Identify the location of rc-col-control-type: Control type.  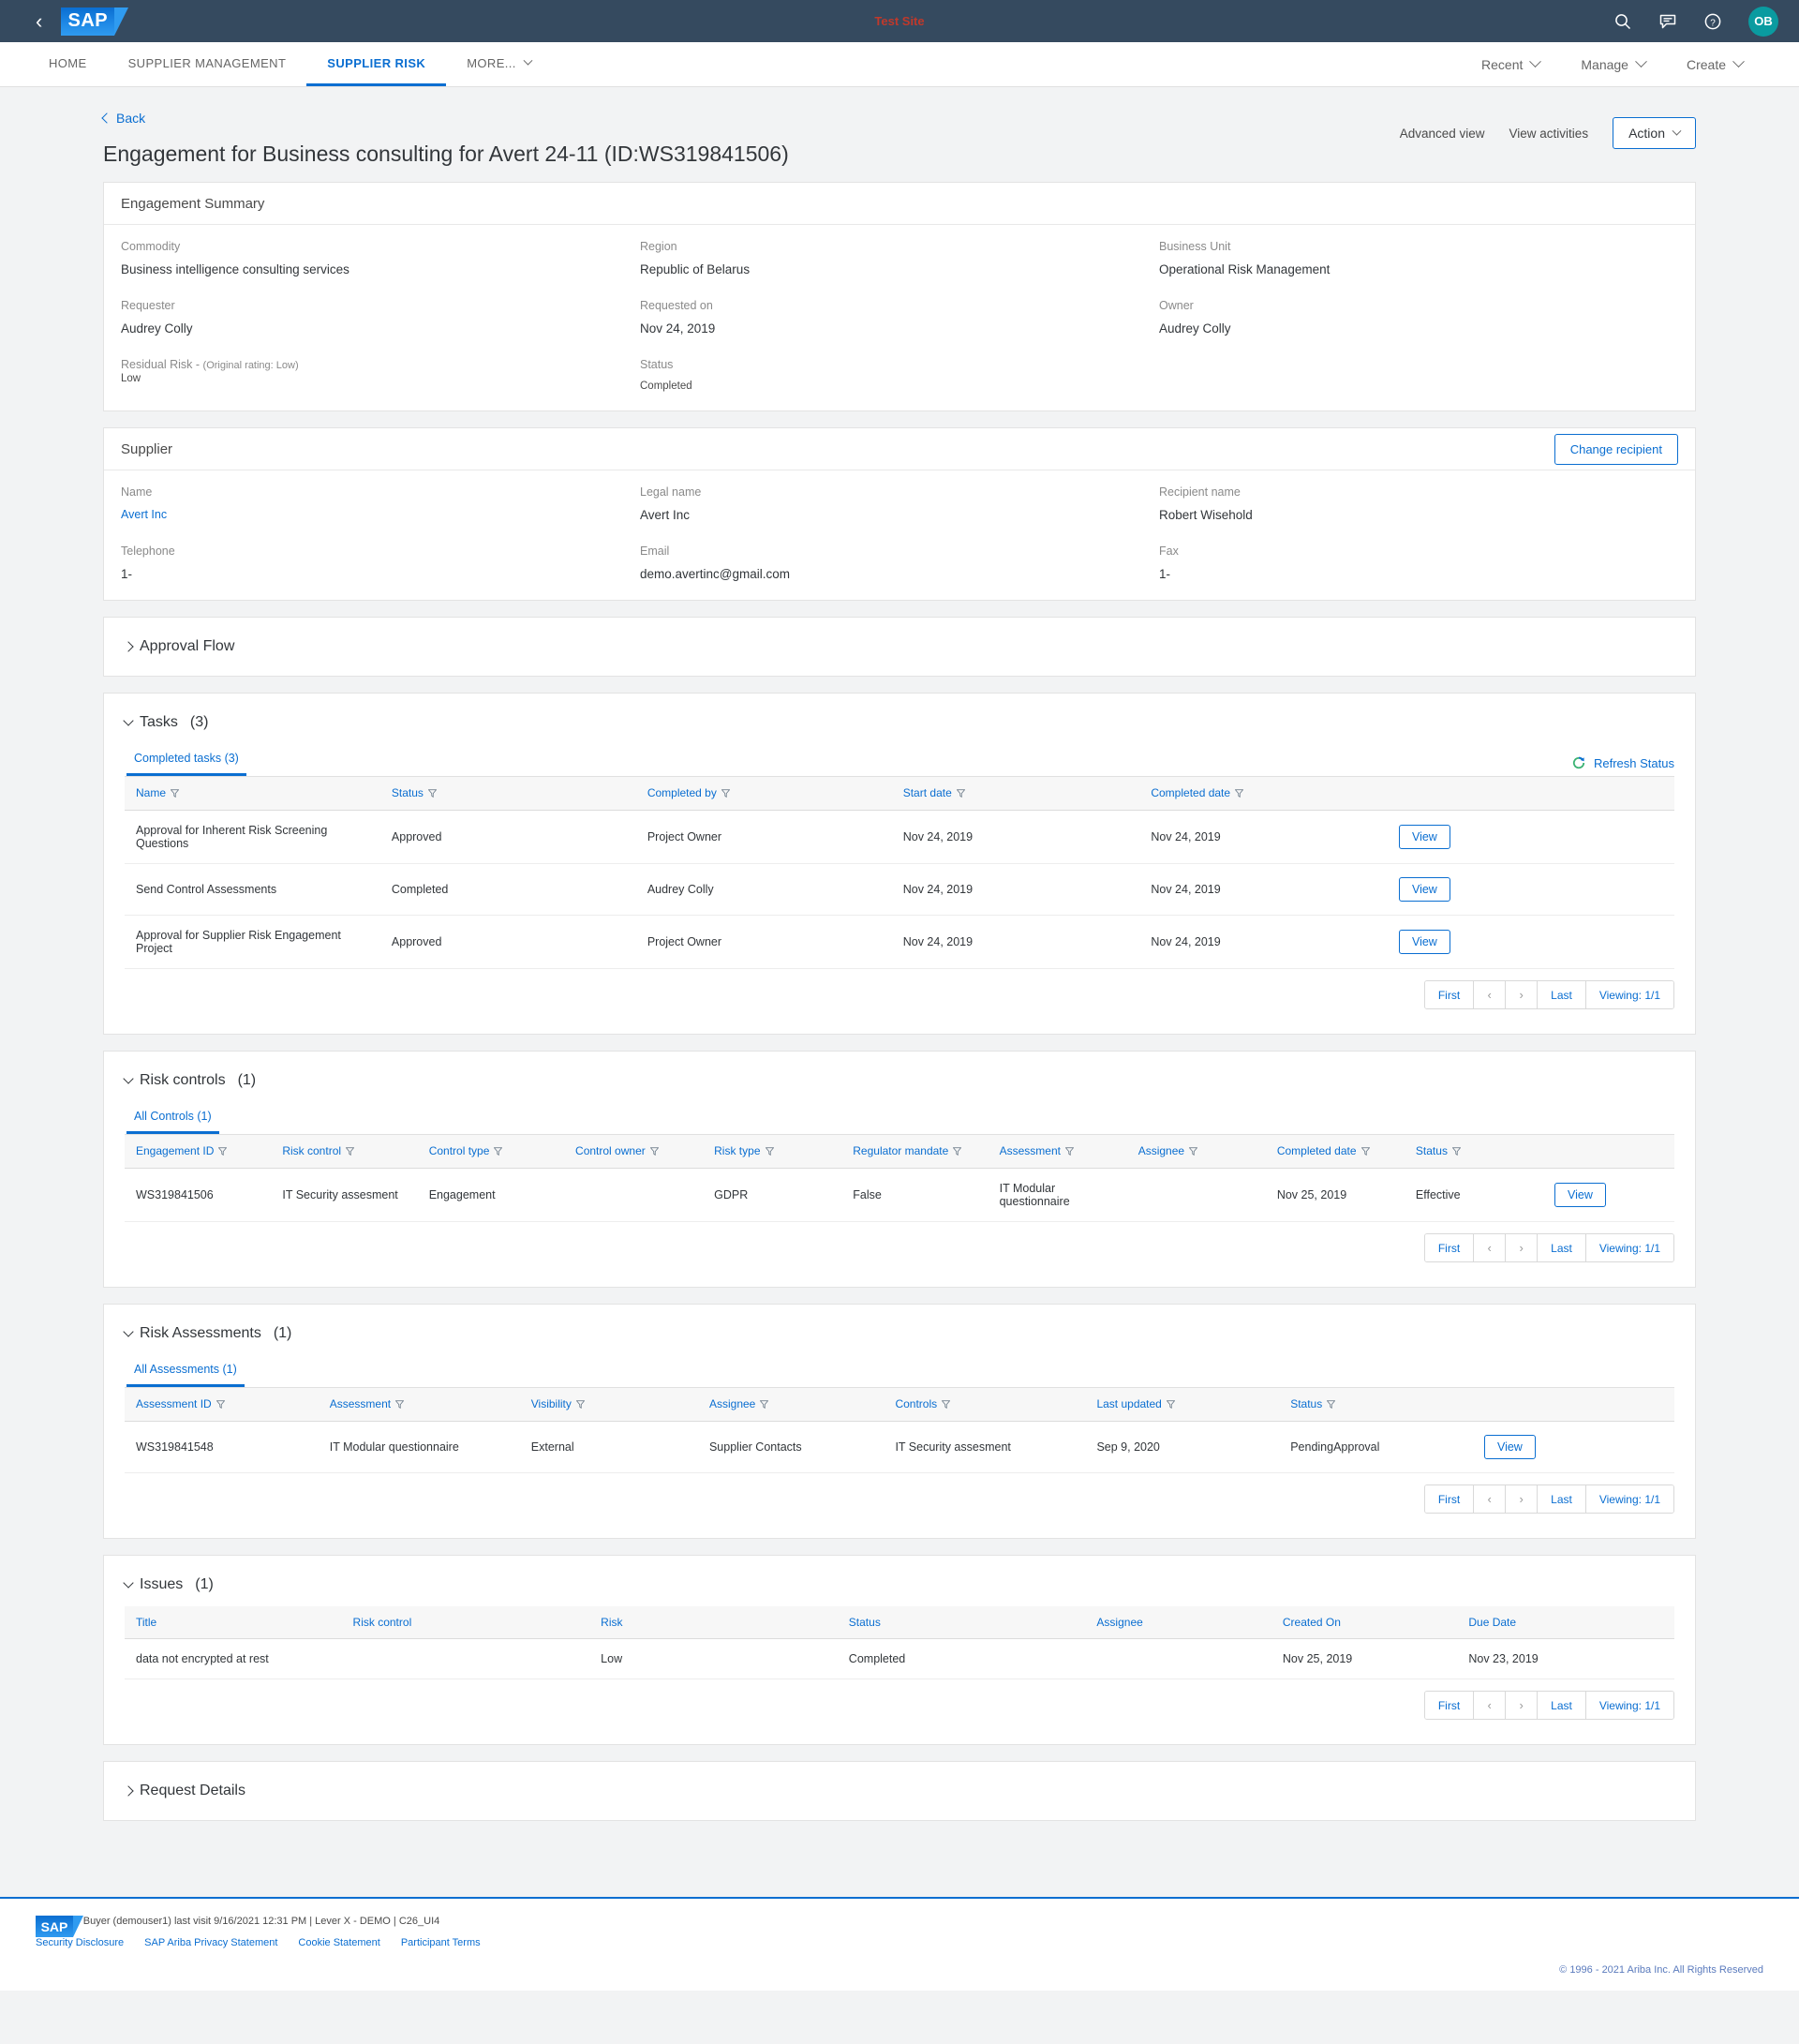
(491, 1152).